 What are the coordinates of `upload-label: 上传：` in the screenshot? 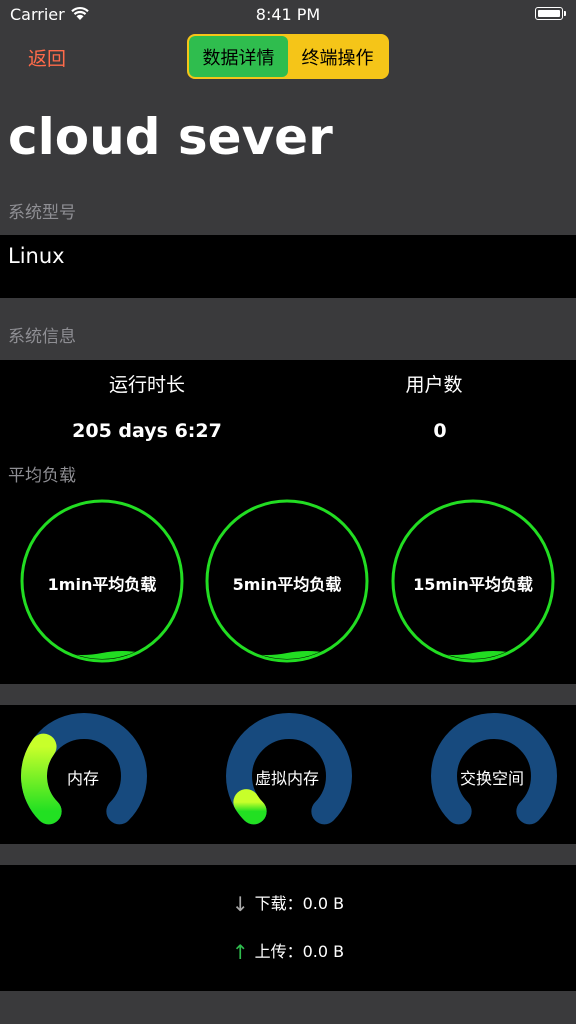 It's located at (278, 951).